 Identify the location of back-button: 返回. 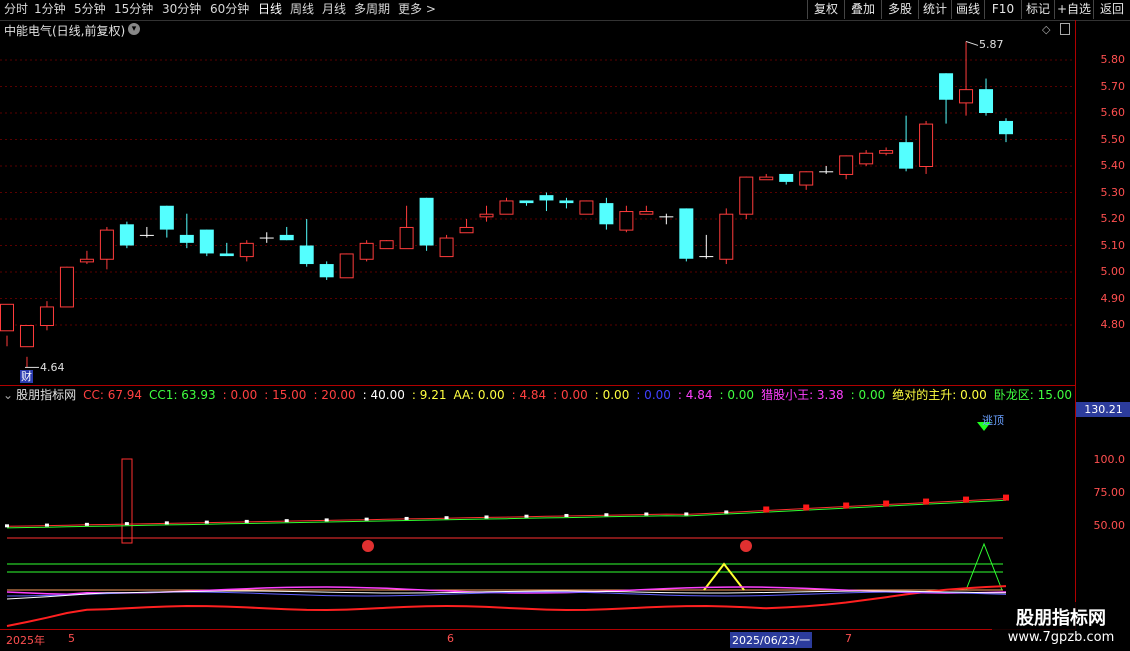
(1111, 9).